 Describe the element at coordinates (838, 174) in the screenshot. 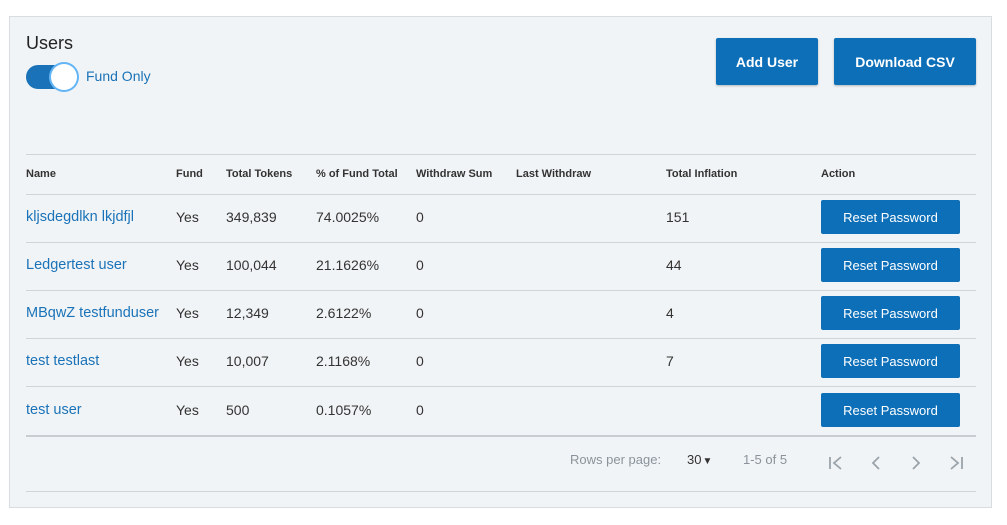

I see `header-action: Action` at that location.